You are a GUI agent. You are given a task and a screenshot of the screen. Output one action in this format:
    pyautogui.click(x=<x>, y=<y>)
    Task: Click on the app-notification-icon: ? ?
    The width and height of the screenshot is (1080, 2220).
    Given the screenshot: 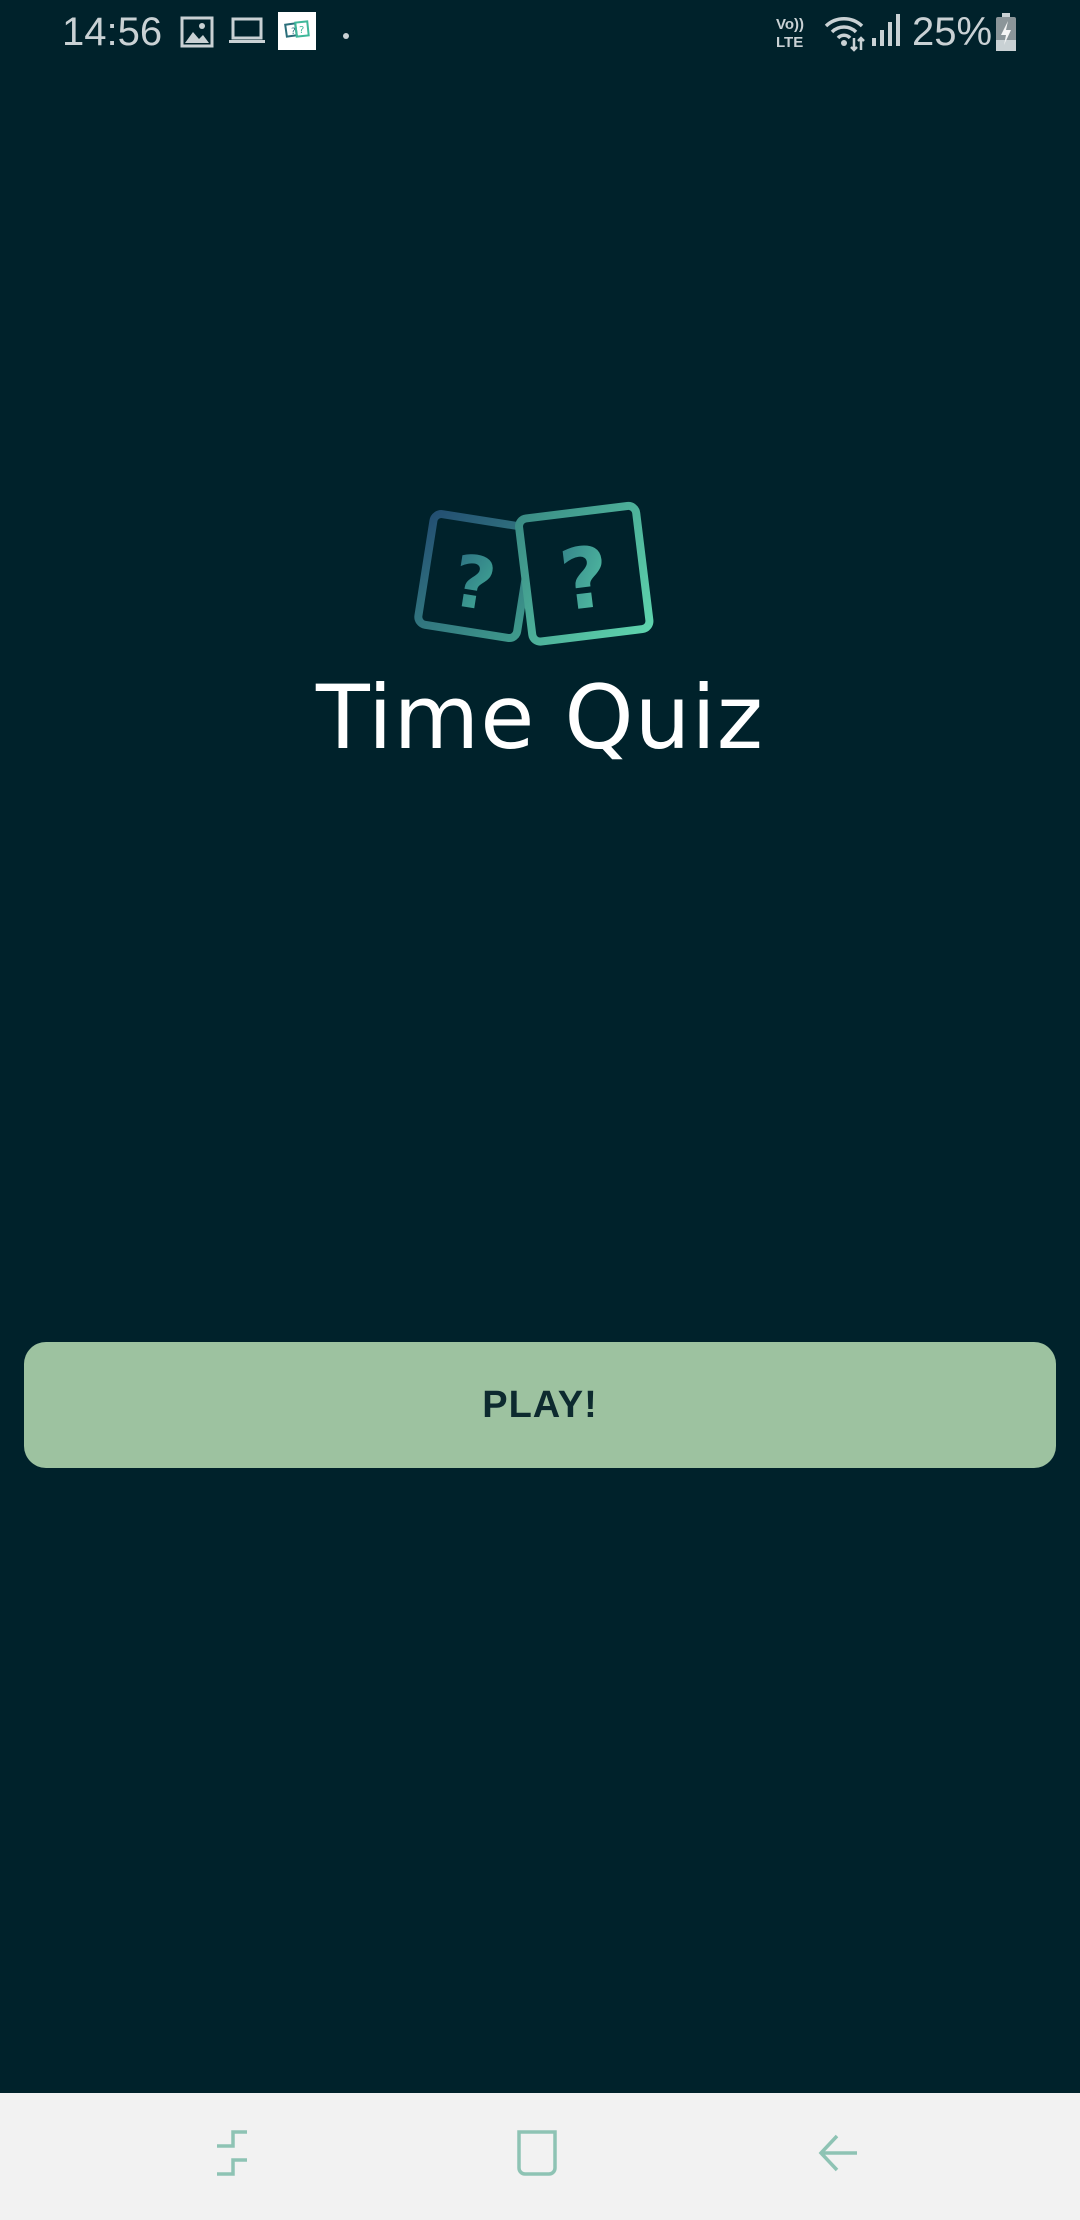 What is the action you would take?
    pyautogui.click(x=297, y=33)
    